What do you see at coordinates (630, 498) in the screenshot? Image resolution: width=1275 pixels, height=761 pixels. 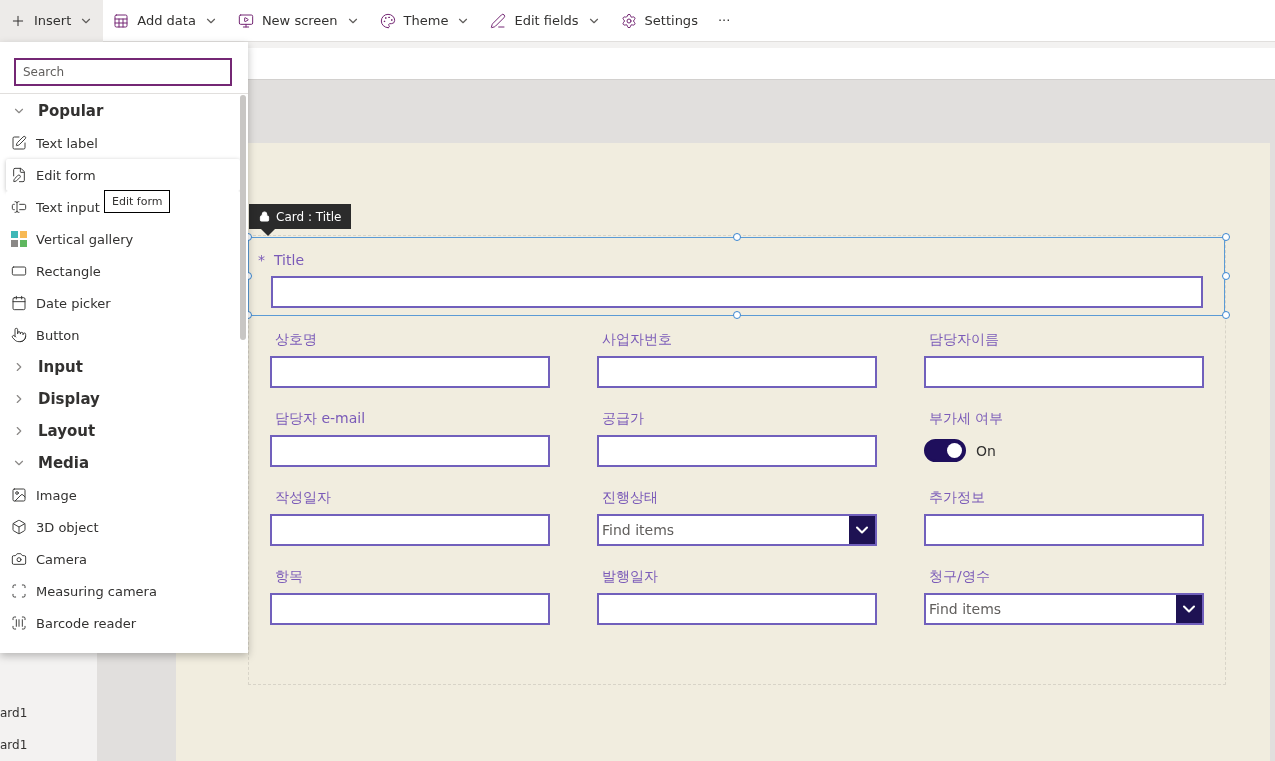 I see `field-label: 진행상태` at bounding box center [630, 498].